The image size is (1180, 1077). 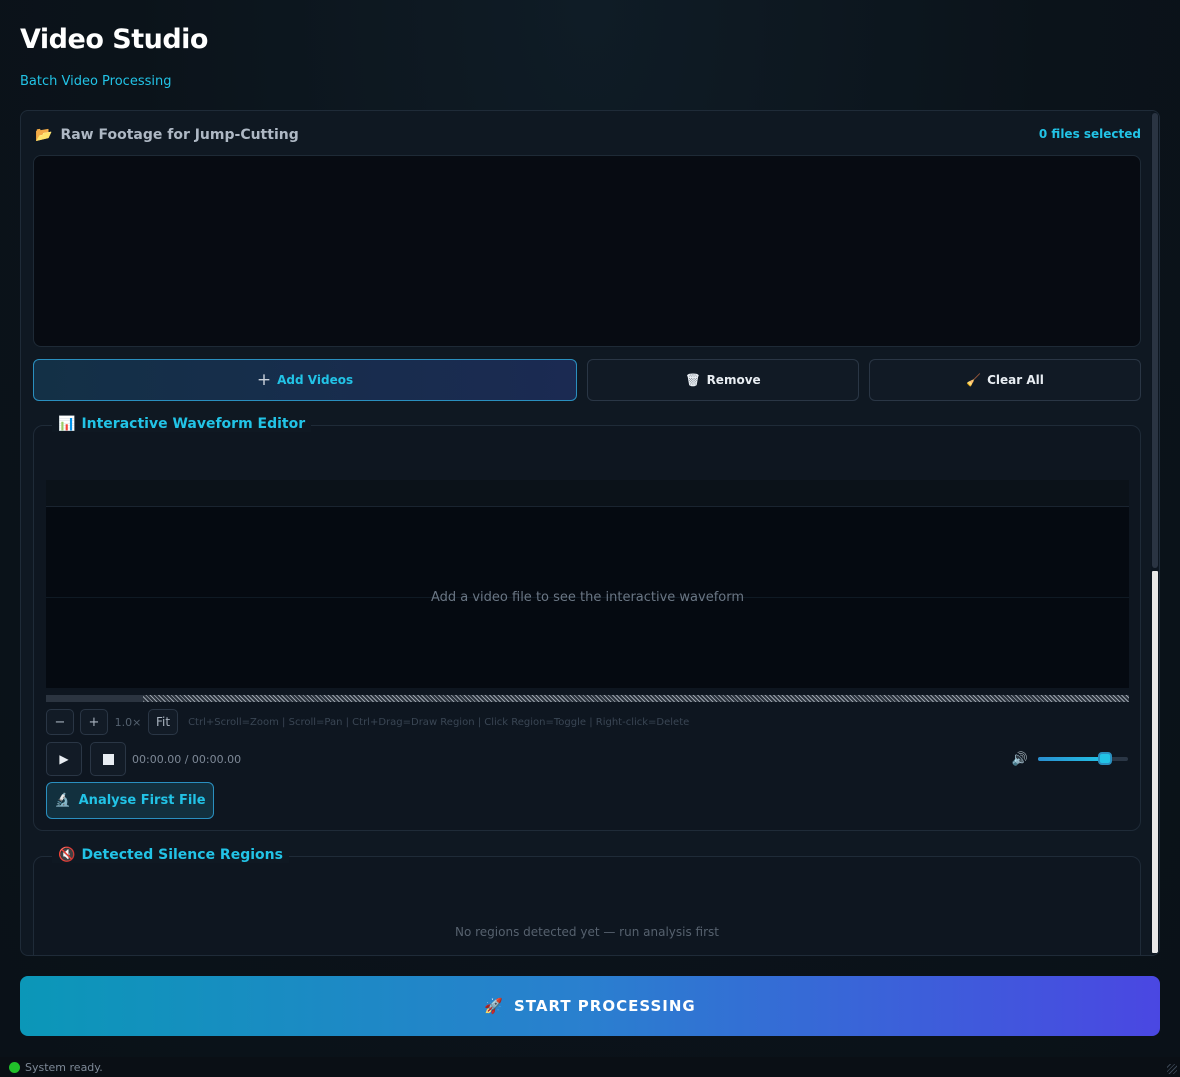 I want to click on clear-all-label: Clear All, so click(x=1015, y=380).